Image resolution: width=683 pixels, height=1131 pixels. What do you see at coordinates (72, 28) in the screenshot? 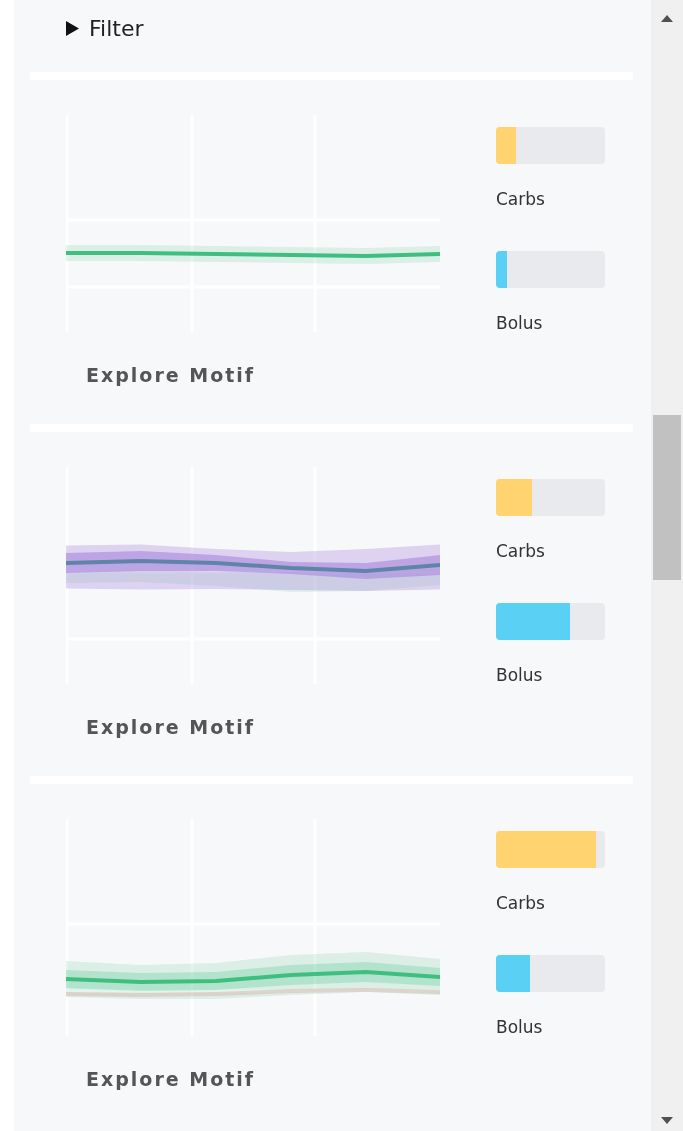
I see `expand-triangle-icon` at bounding box center [72, 28].